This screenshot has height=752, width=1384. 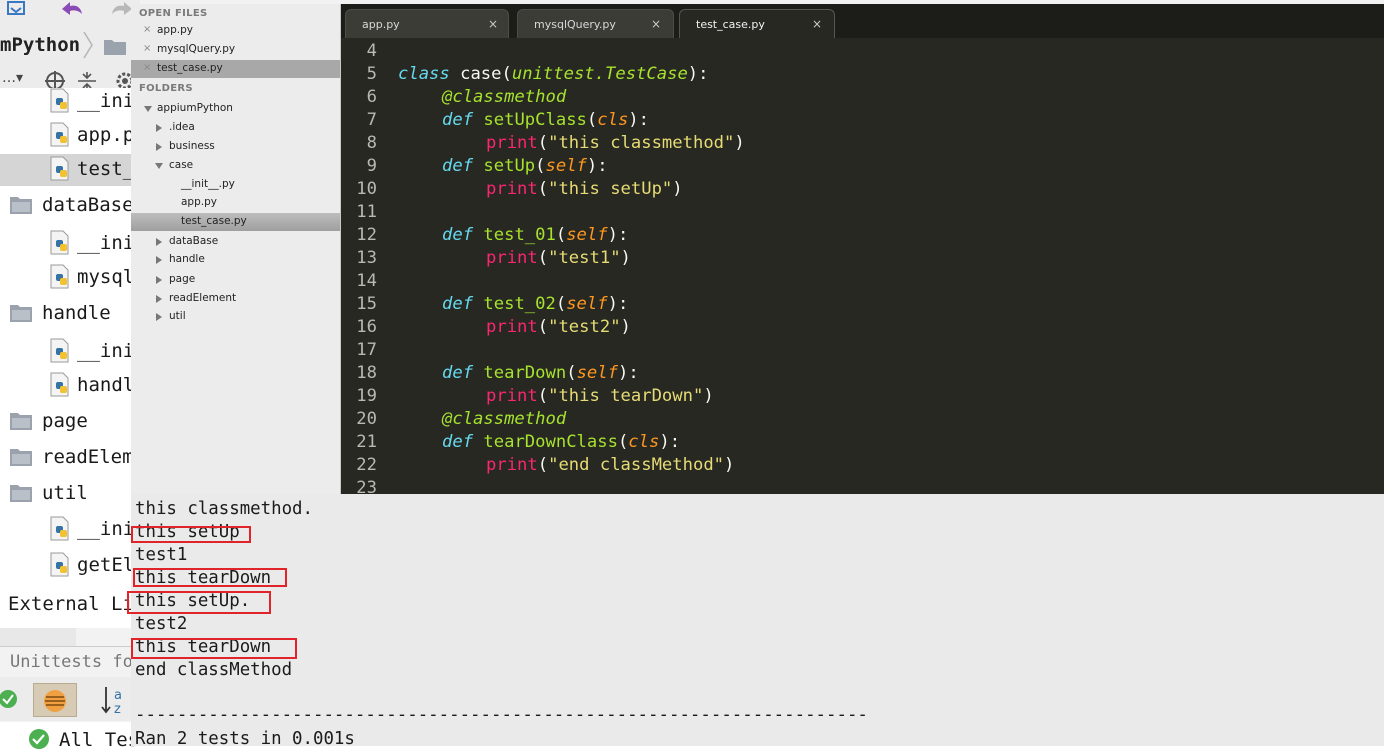 I want to click on open-file-item: × app.py, so click(x=235, y=31).